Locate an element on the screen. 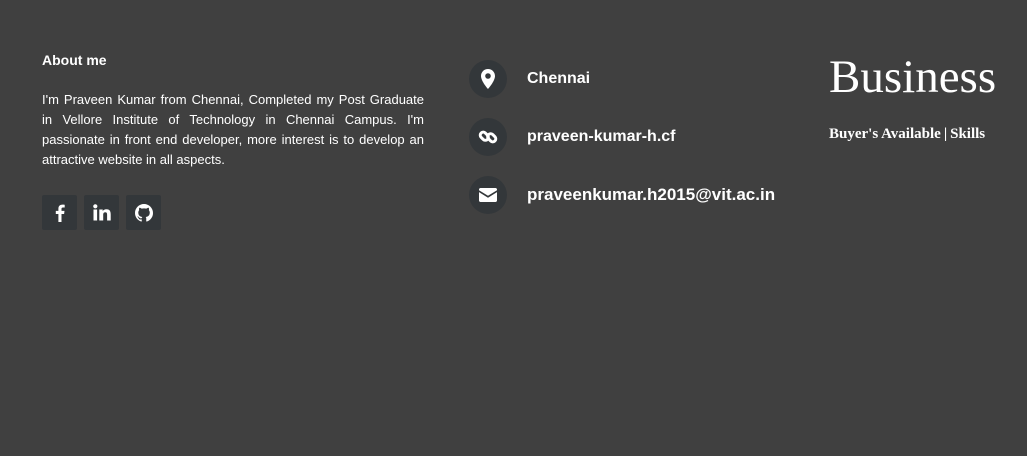 Image resolution: width=1027 pixels, height=456 pixels. facebook-button is located at coordinates (59, 212).